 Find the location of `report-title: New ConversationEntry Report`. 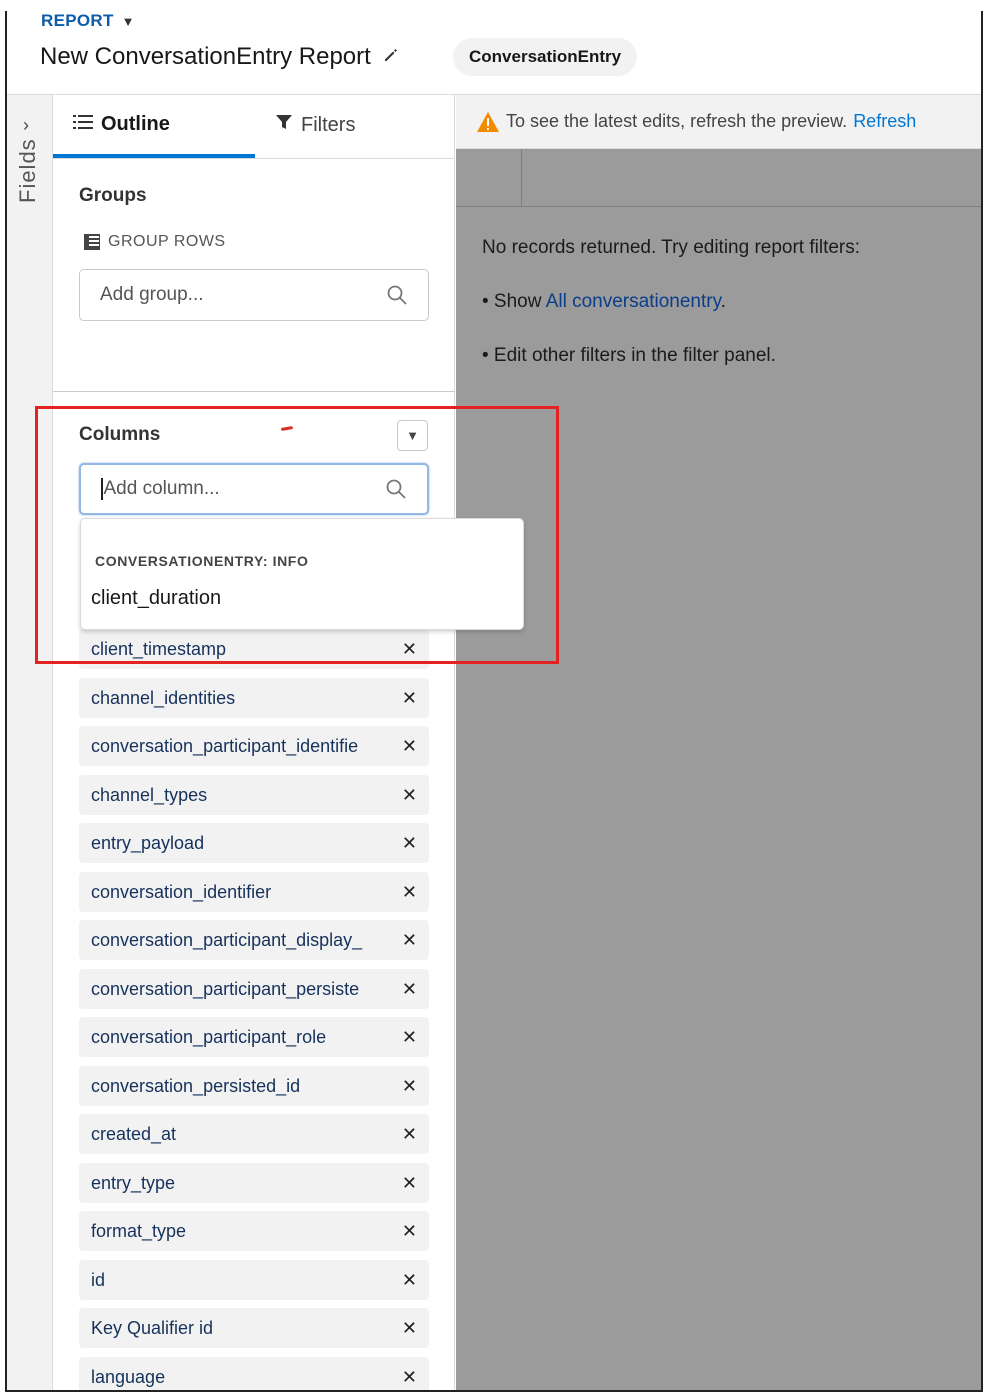

report-title: New ConversationEntry Report is located at coordinates (219, 57).